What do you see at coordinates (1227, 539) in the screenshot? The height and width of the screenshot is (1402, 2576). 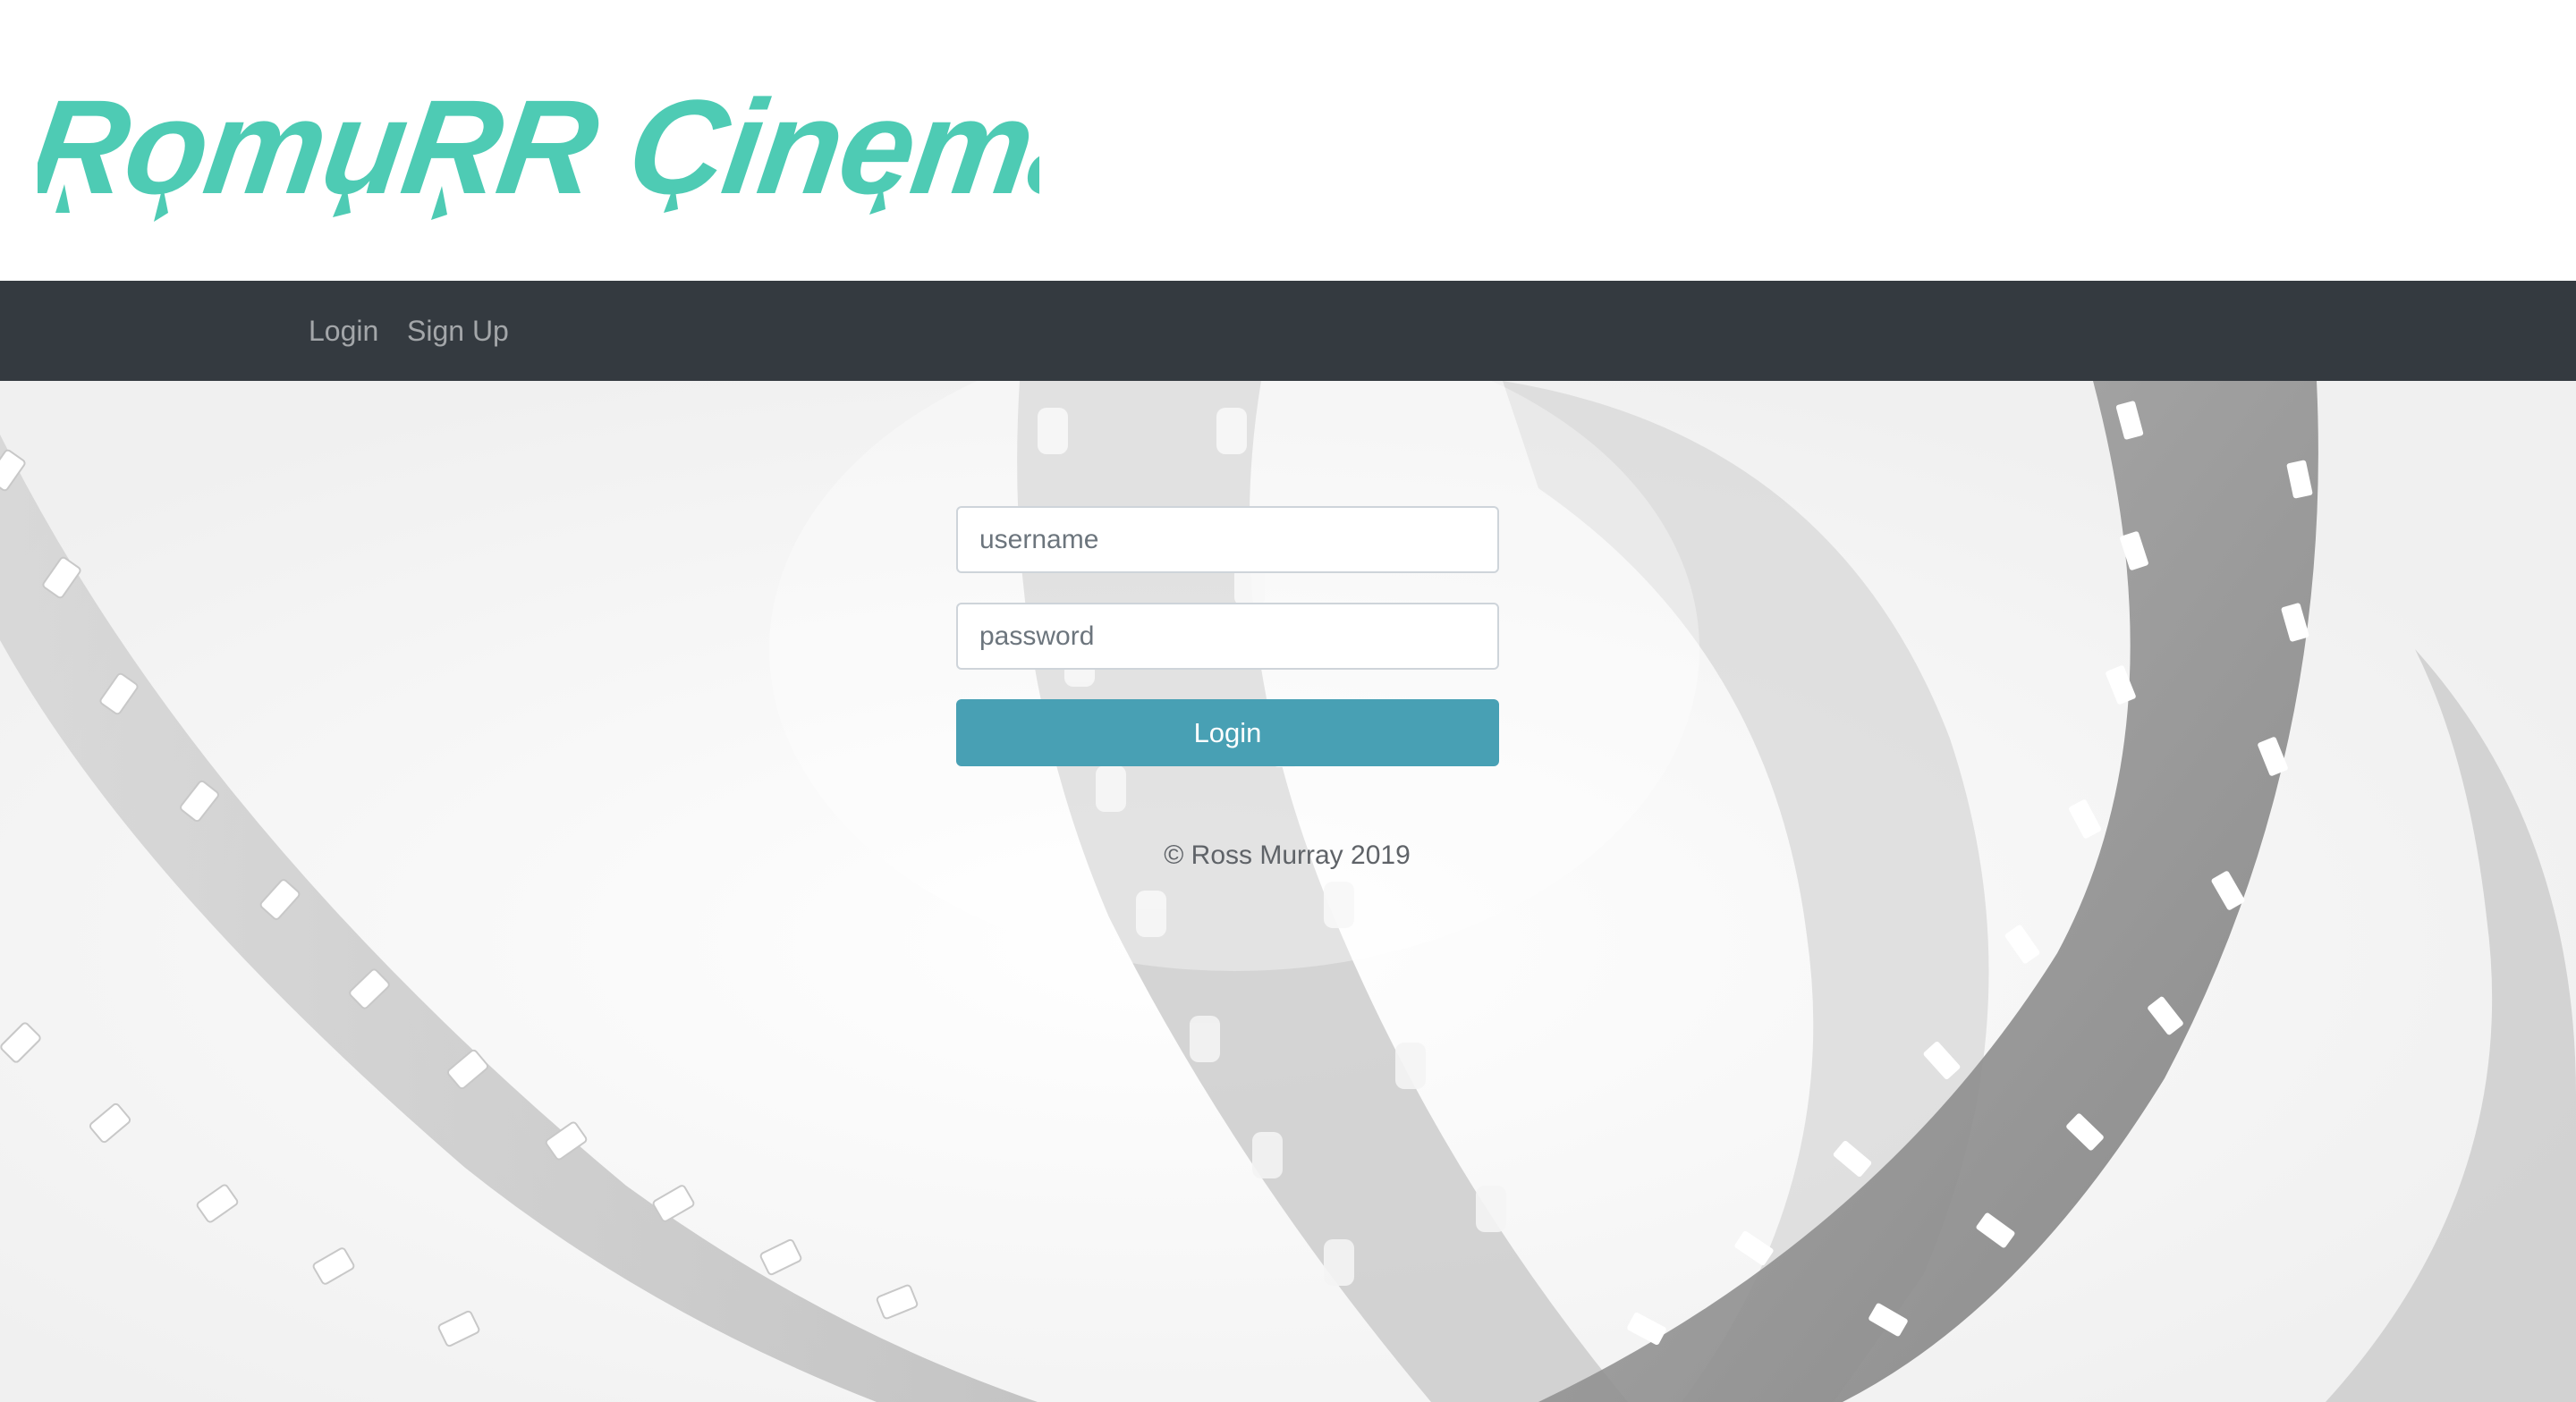 I see `username-input` at bounding box center [1227, 539].